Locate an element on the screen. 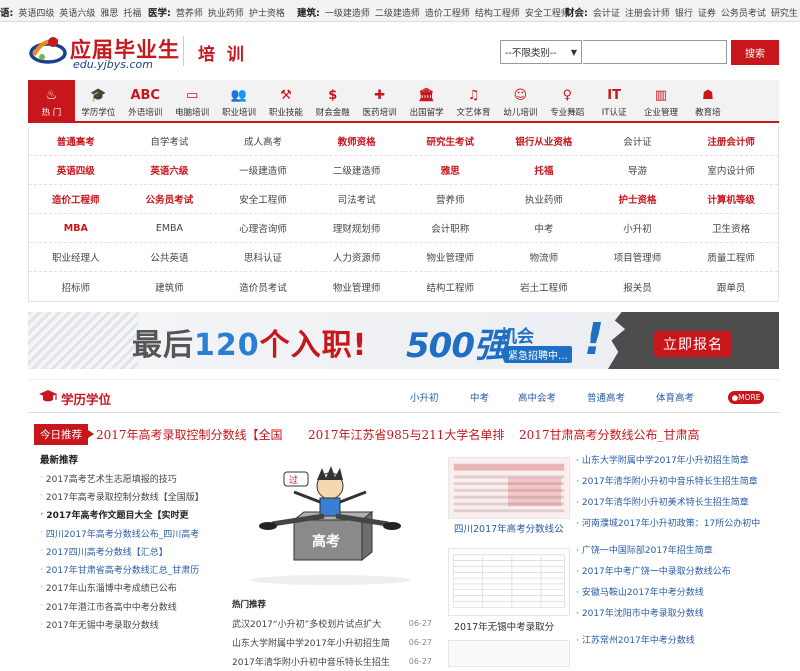  hot-exam-link: 职业经理人 is located at coordinates (76, 257).